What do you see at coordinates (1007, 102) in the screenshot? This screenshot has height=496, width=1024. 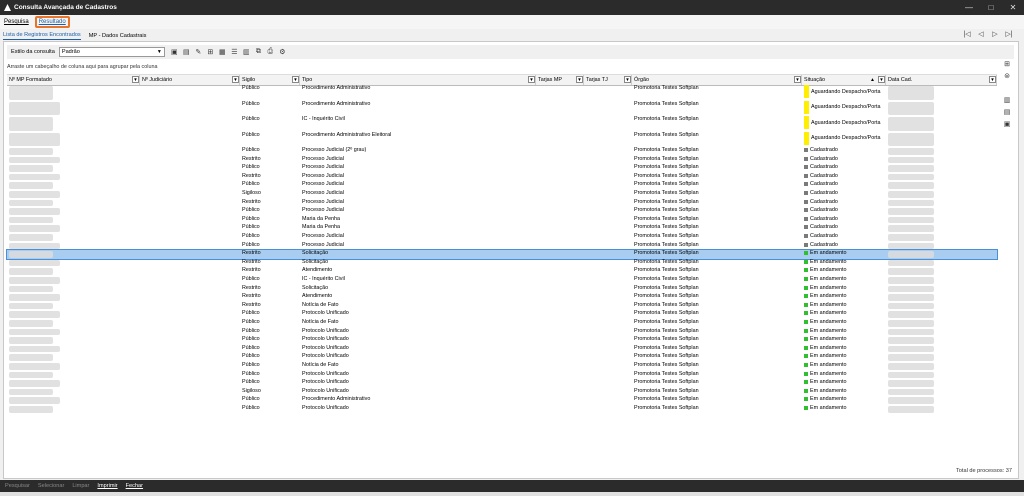 I see `layout-icon: ▥` at bounding box center [1007, 102].